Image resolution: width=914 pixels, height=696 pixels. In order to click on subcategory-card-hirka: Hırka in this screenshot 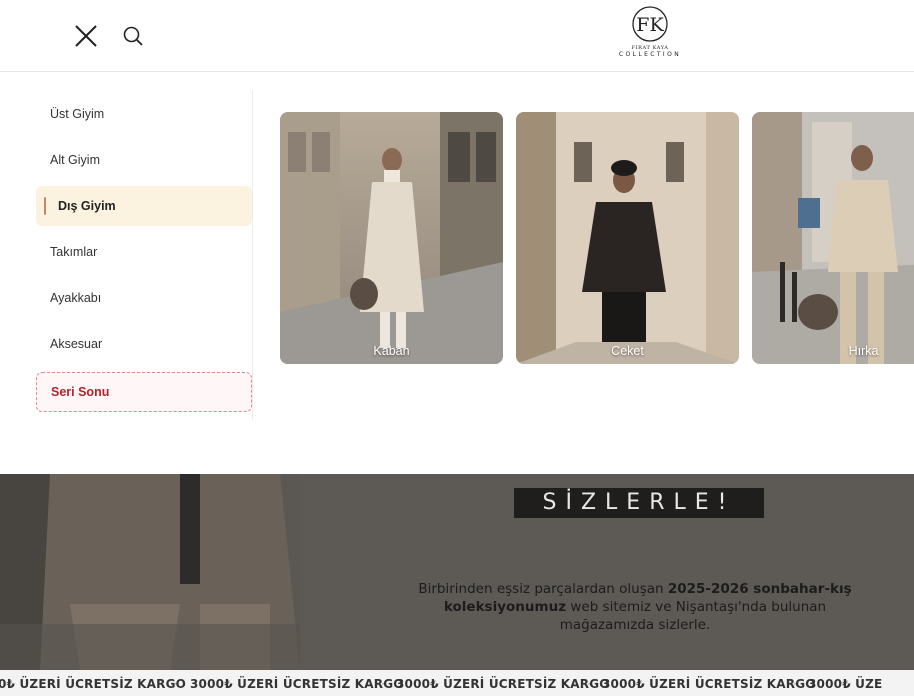, I will do `click(833, 238)`.